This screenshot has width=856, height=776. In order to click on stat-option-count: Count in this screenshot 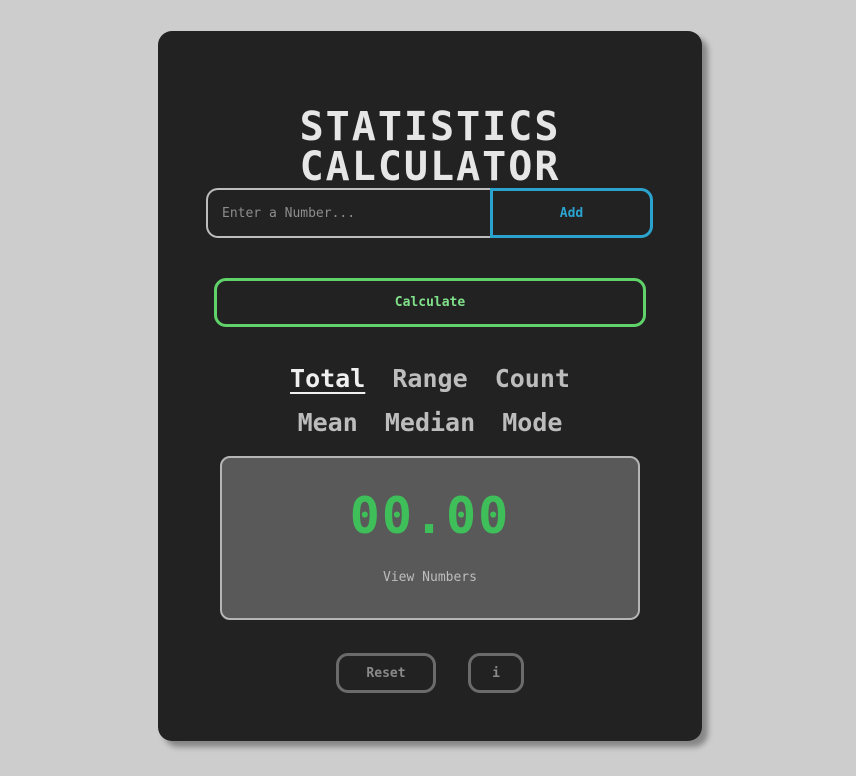, I will do `click(532, 379)`.